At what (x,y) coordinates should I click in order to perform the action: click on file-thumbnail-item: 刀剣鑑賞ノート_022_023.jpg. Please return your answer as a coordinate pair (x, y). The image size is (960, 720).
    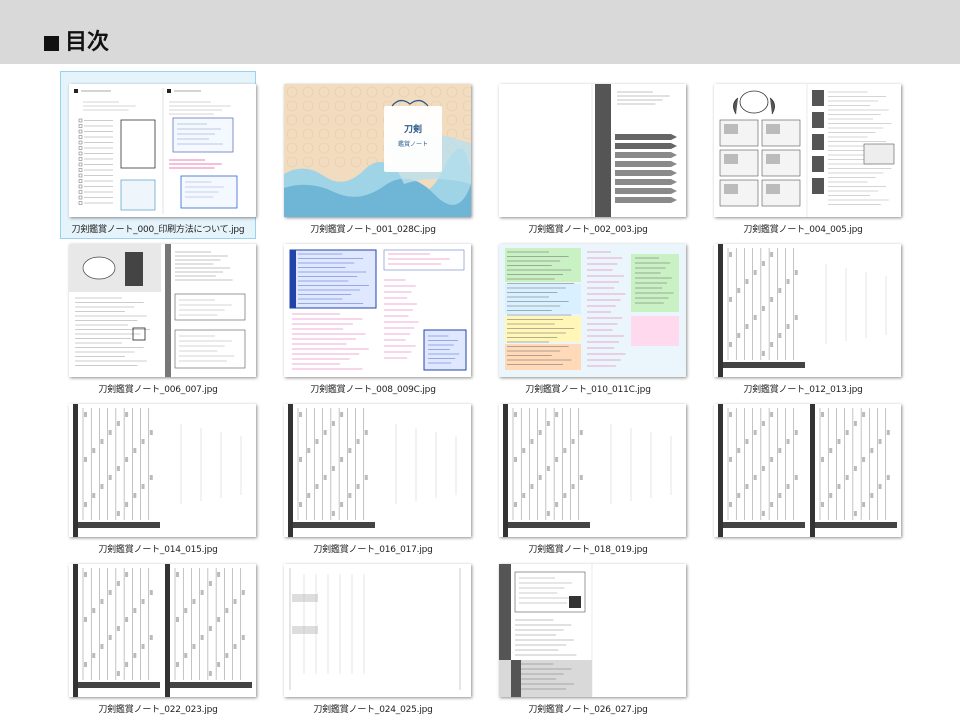
    Looking at the image, I should click on (158, 635).